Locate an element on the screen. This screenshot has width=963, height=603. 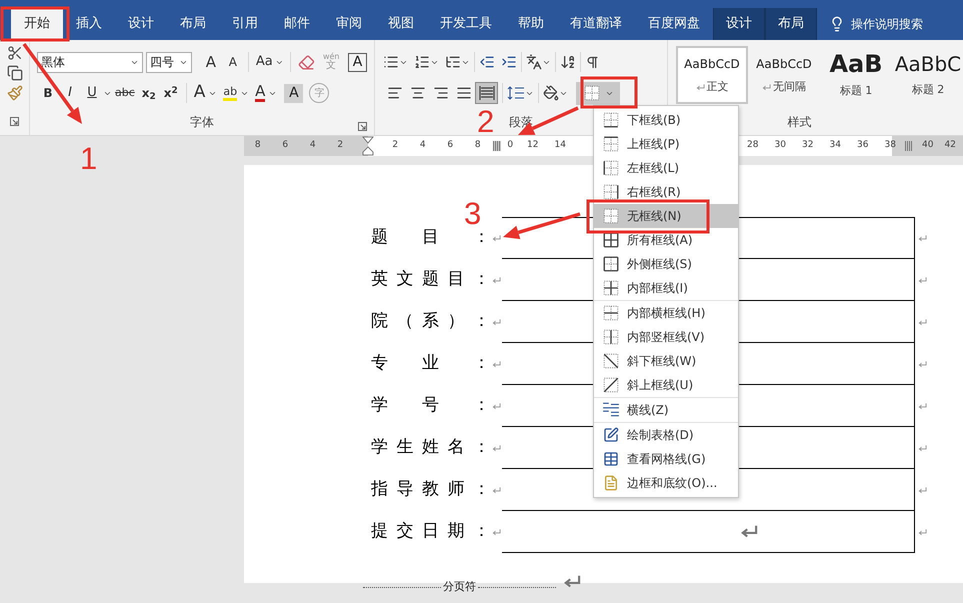
bold-button: B is located at coordinates (48, 93).